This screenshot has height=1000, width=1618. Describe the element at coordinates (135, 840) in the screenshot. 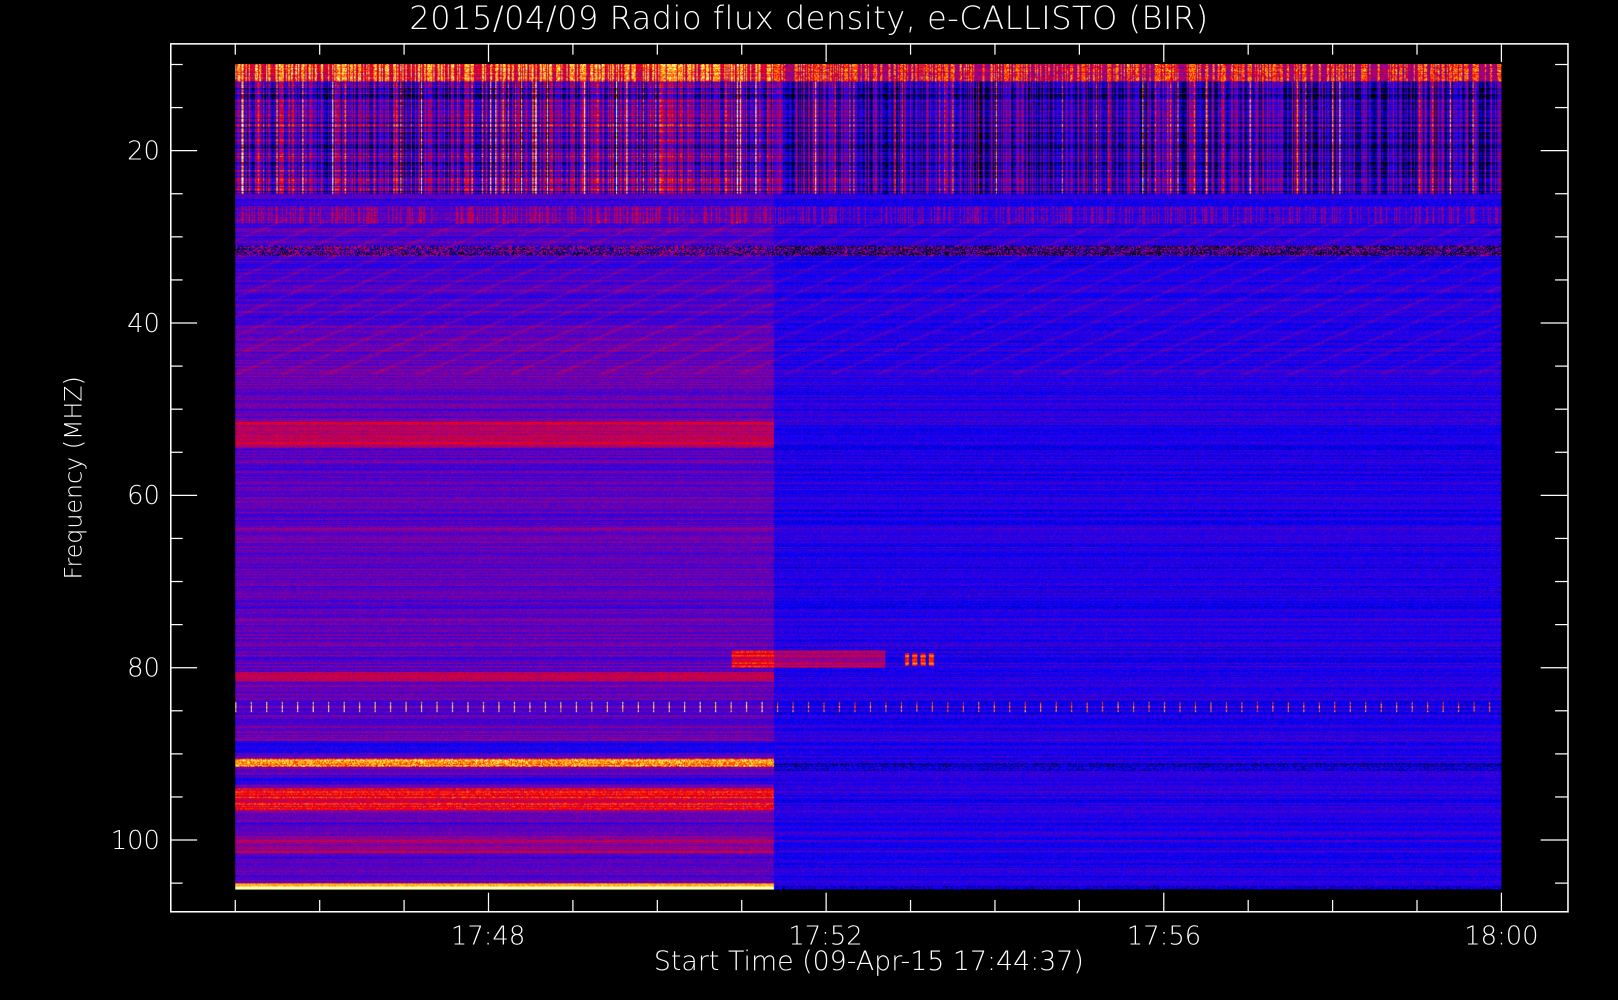

I see `y-tick-label: 100` at that location.